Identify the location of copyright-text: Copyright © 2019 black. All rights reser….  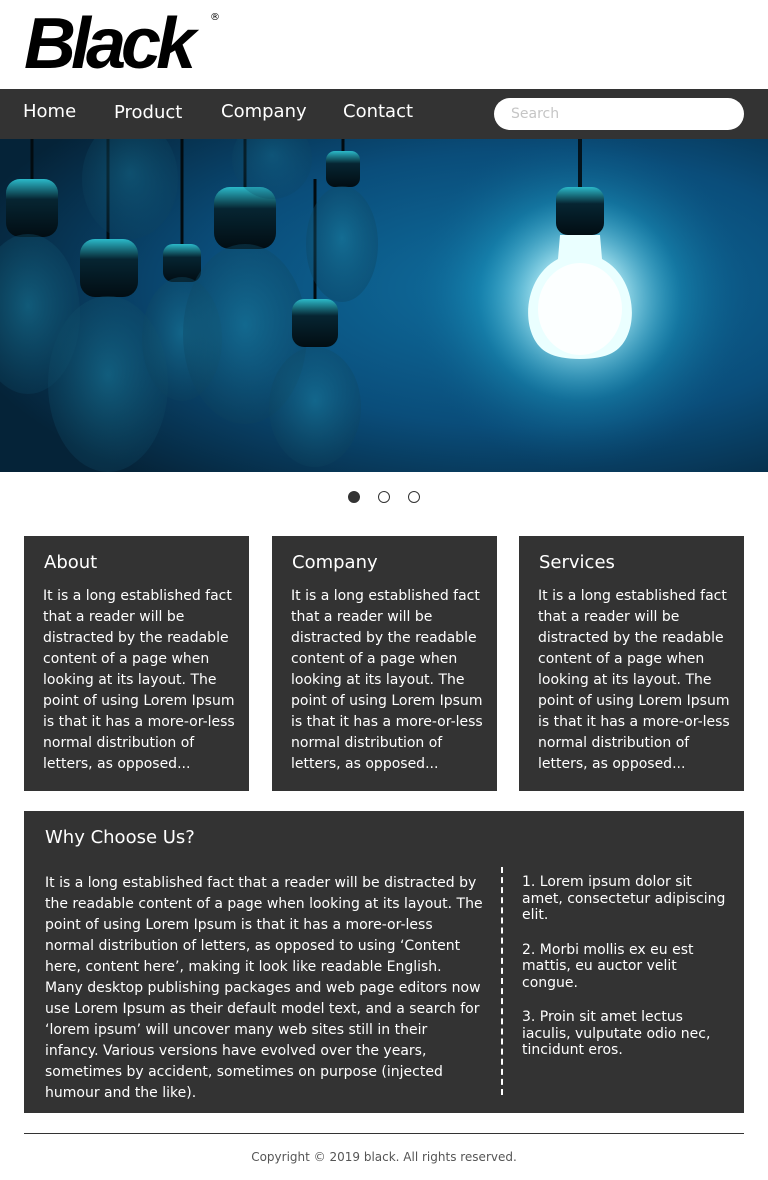
(384, 1157).